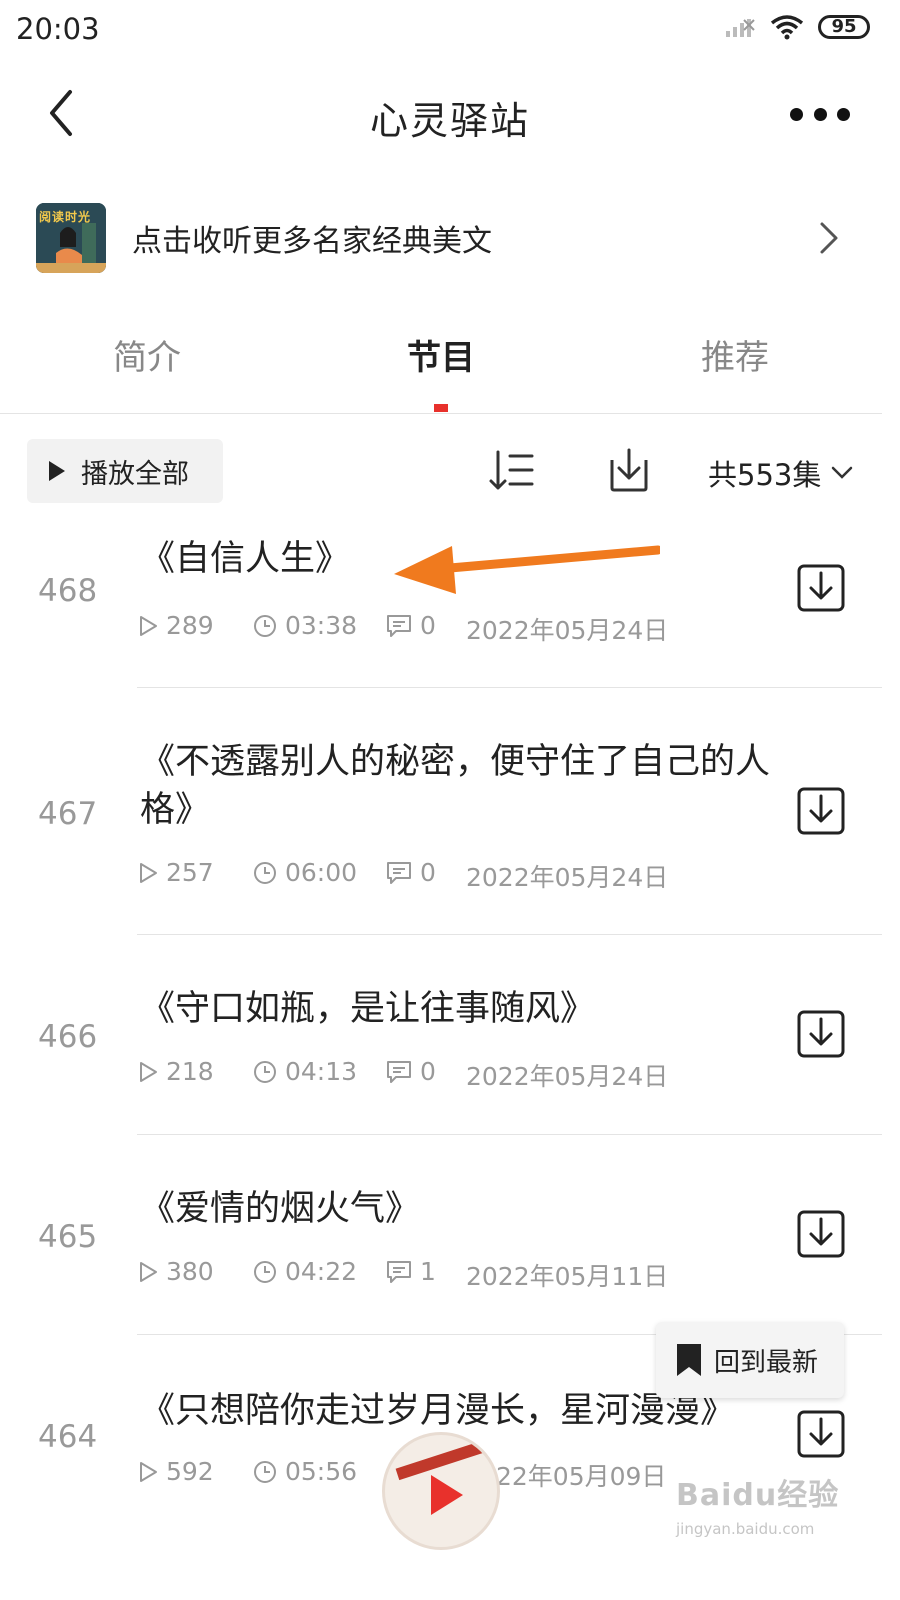 Image resolution: width=900 pixels, height=1600 pixels. I want to click on list-item: 465 《爱情的烟火气》 380 04:22 1 2022年05月11日, so click(450, 1235).